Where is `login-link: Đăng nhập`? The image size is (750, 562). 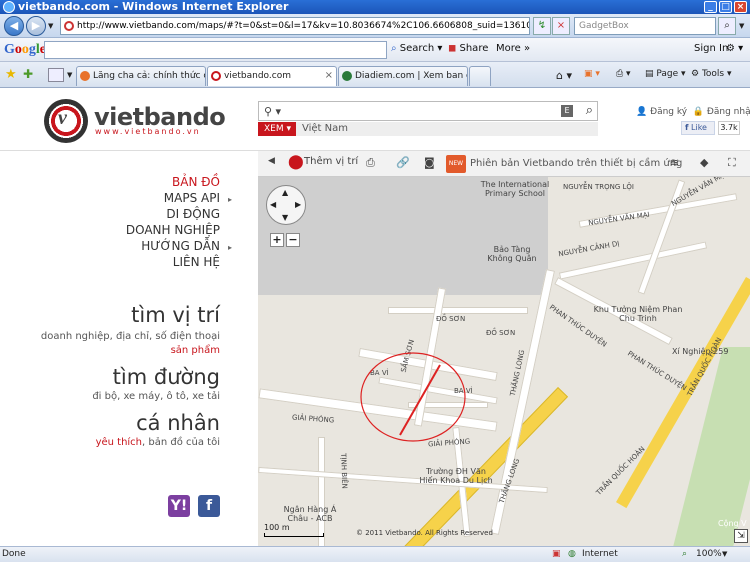
login-link: Đăng nhập is located at coordinates (728, 112).